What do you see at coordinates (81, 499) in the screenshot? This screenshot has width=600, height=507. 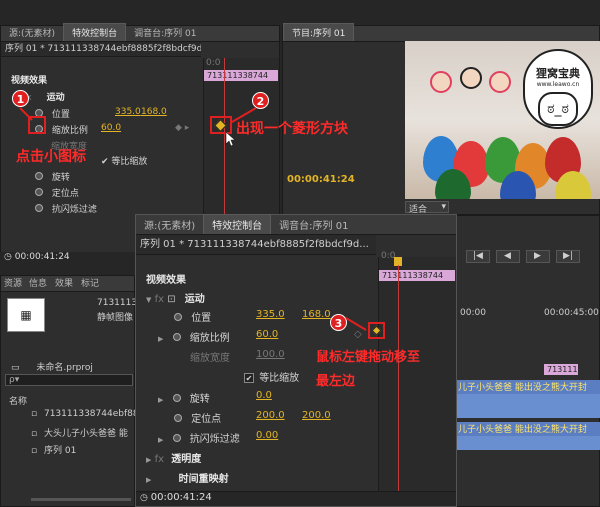 I see `zoom-slider` at bounding box center [81, 499].